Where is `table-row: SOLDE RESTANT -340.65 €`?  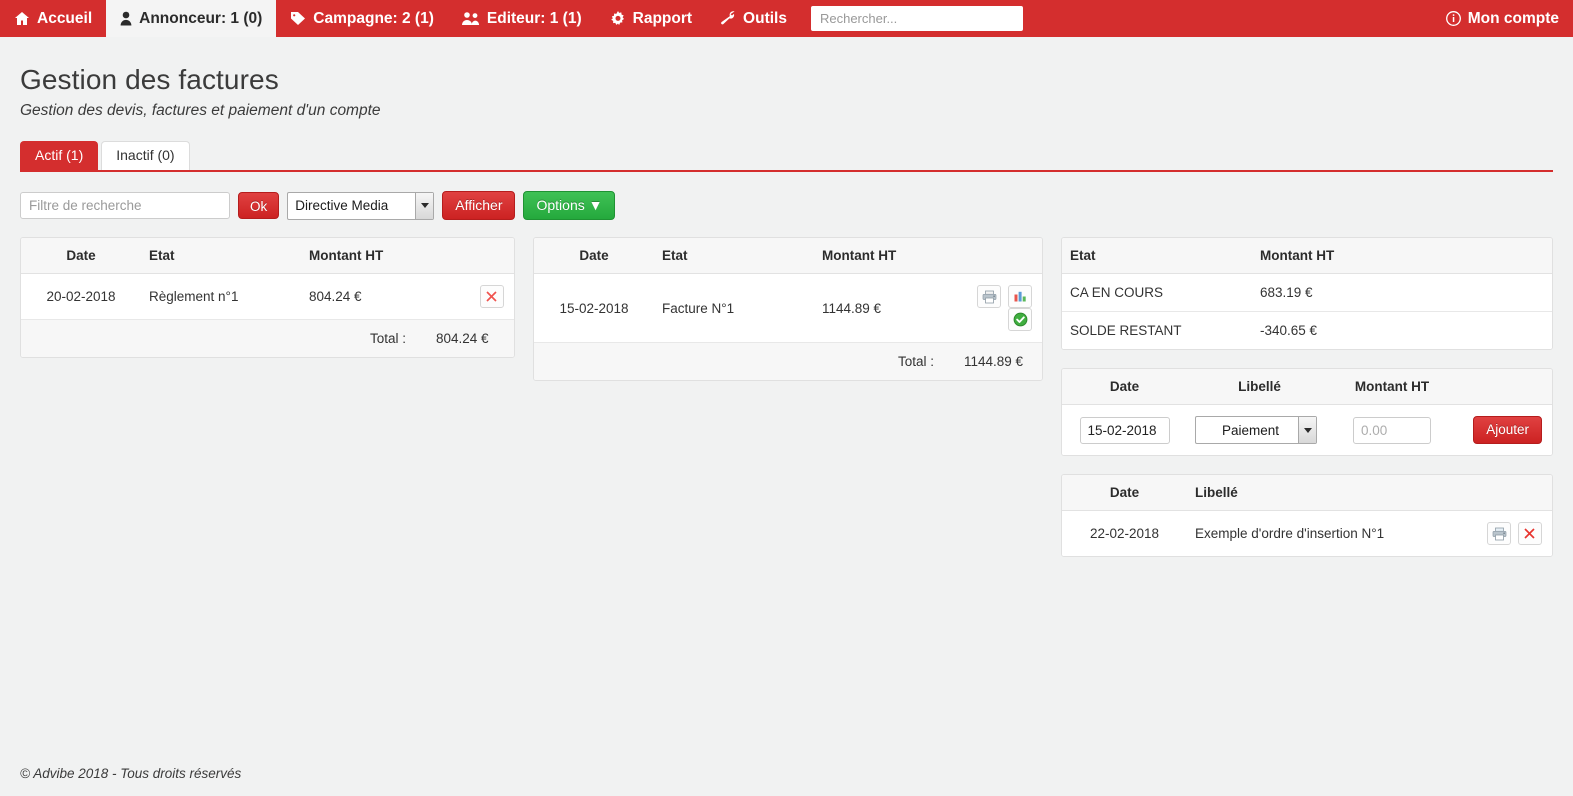
table-row: SOLDE RESTANT -340.65 € is located at coordinates (1307, 330).